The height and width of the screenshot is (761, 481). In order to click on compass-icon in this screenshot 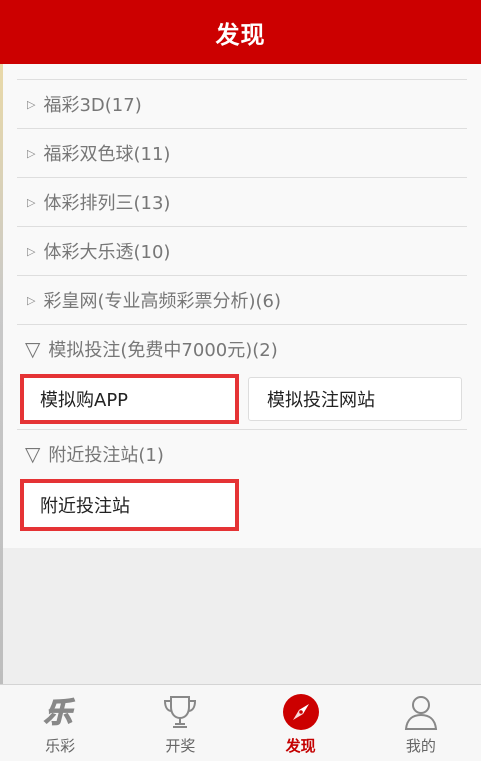, I will do `click(301, 712)`.